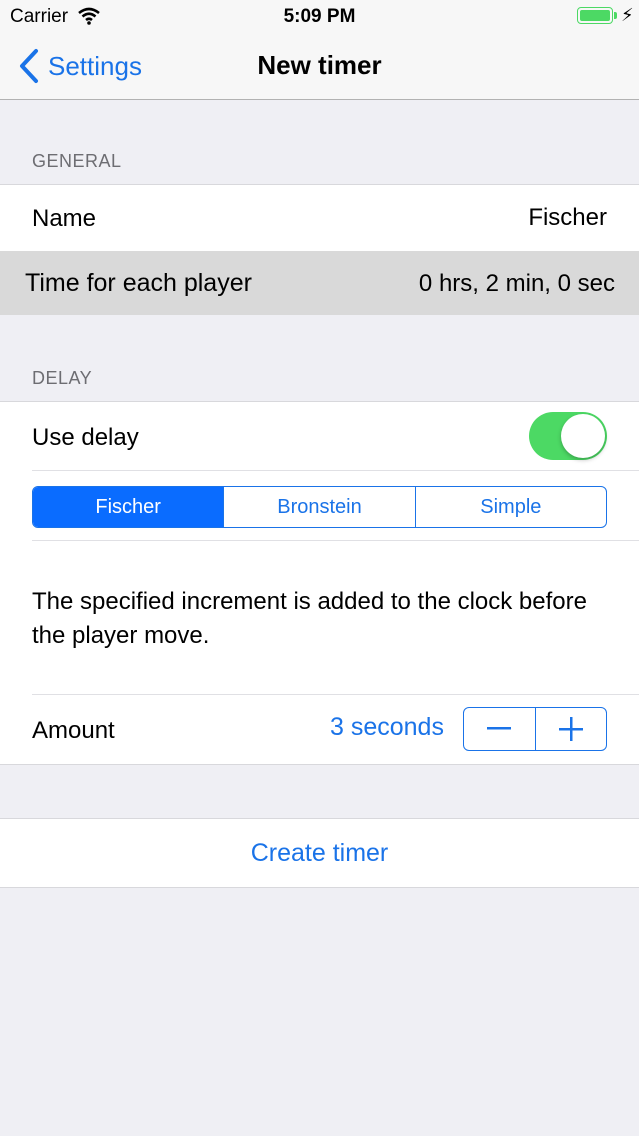 This screenshot has height=1136, width=639. I want to click on delay-type-segmented-control: Fischer Bronstein Simple, so click(319, 507).